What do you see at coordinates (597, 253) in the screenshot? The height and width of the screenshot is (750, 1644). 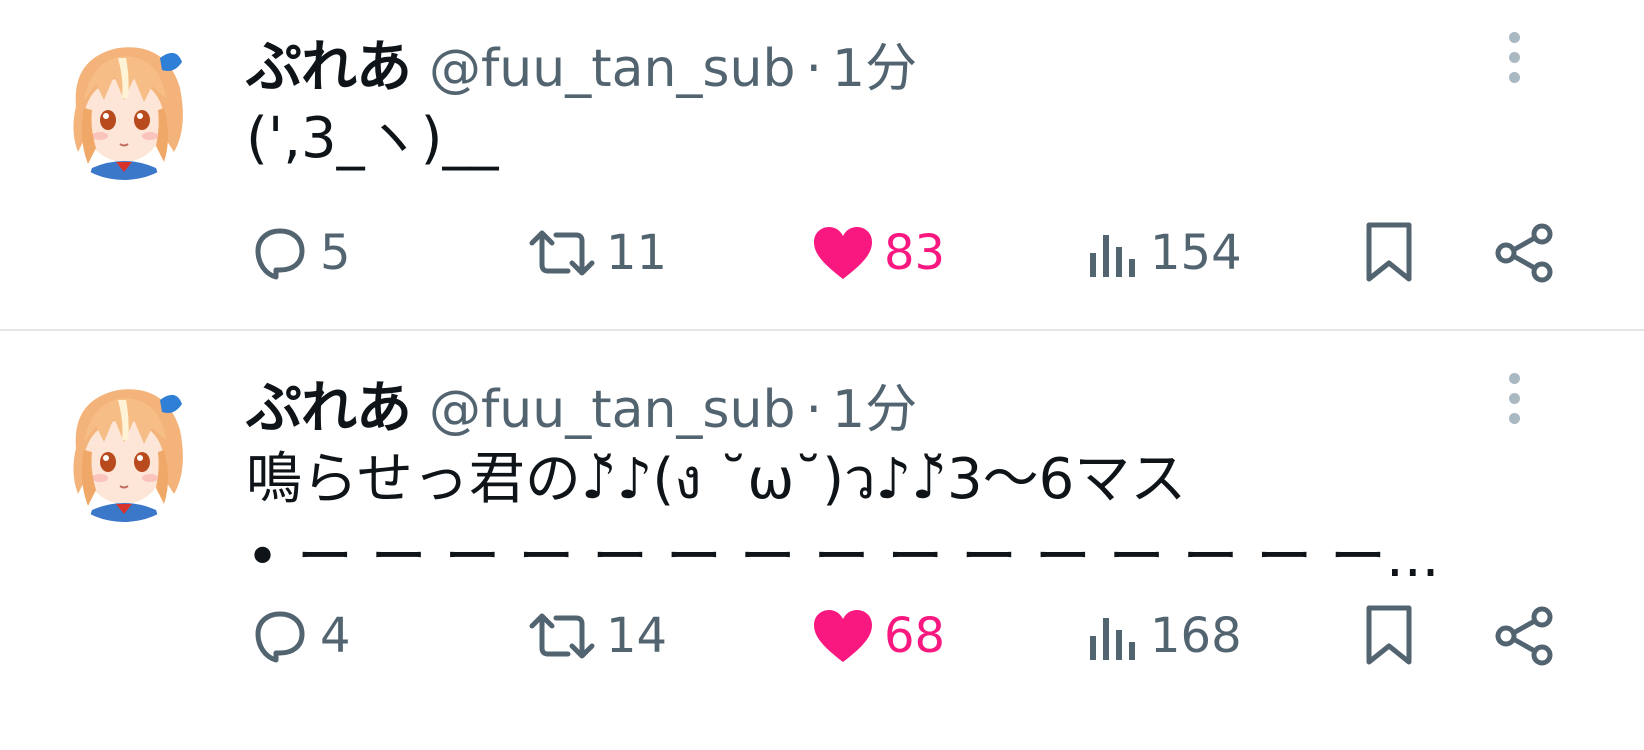 I see `retweet-button: 11` at bounding box center [597, 253].